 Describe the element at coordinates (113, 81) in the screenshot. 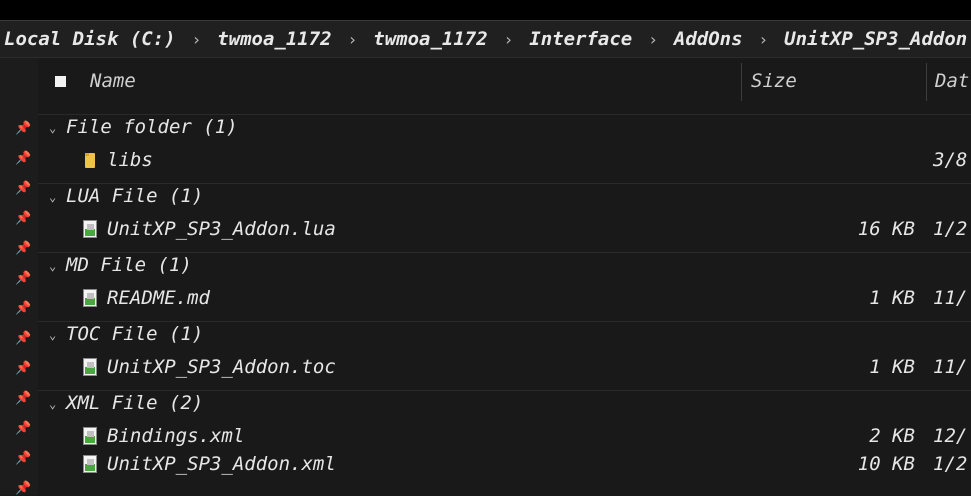

I see `column-header-name: Name` at that location.